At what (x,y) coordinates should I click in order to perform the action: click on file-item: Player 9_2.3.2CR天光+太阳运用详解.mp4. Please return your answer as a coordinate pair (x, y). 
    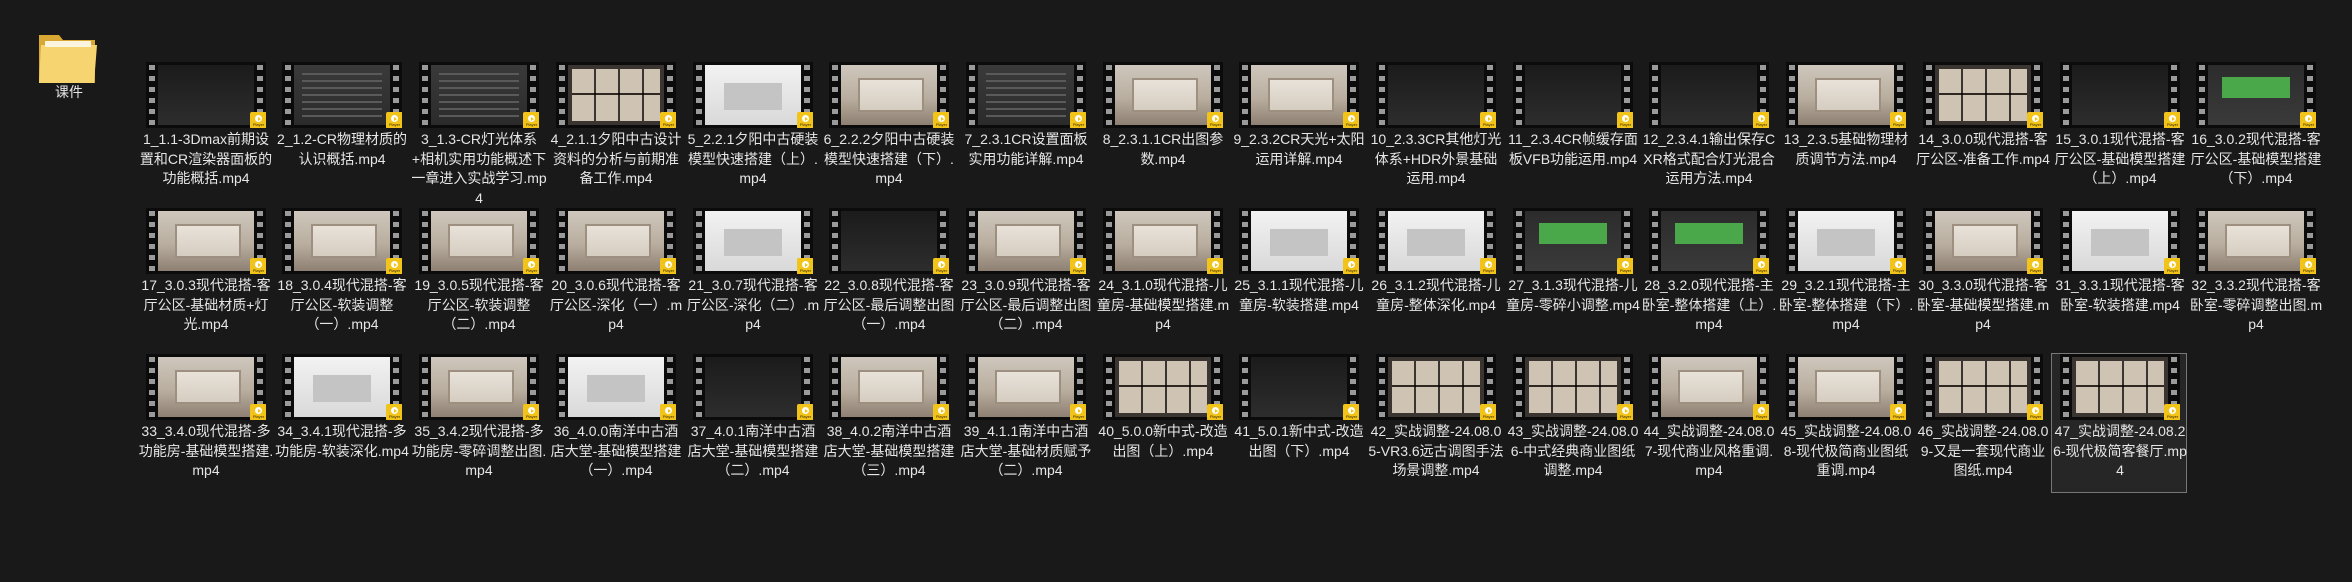
    Looking at the image, I should click on (1298, 131).